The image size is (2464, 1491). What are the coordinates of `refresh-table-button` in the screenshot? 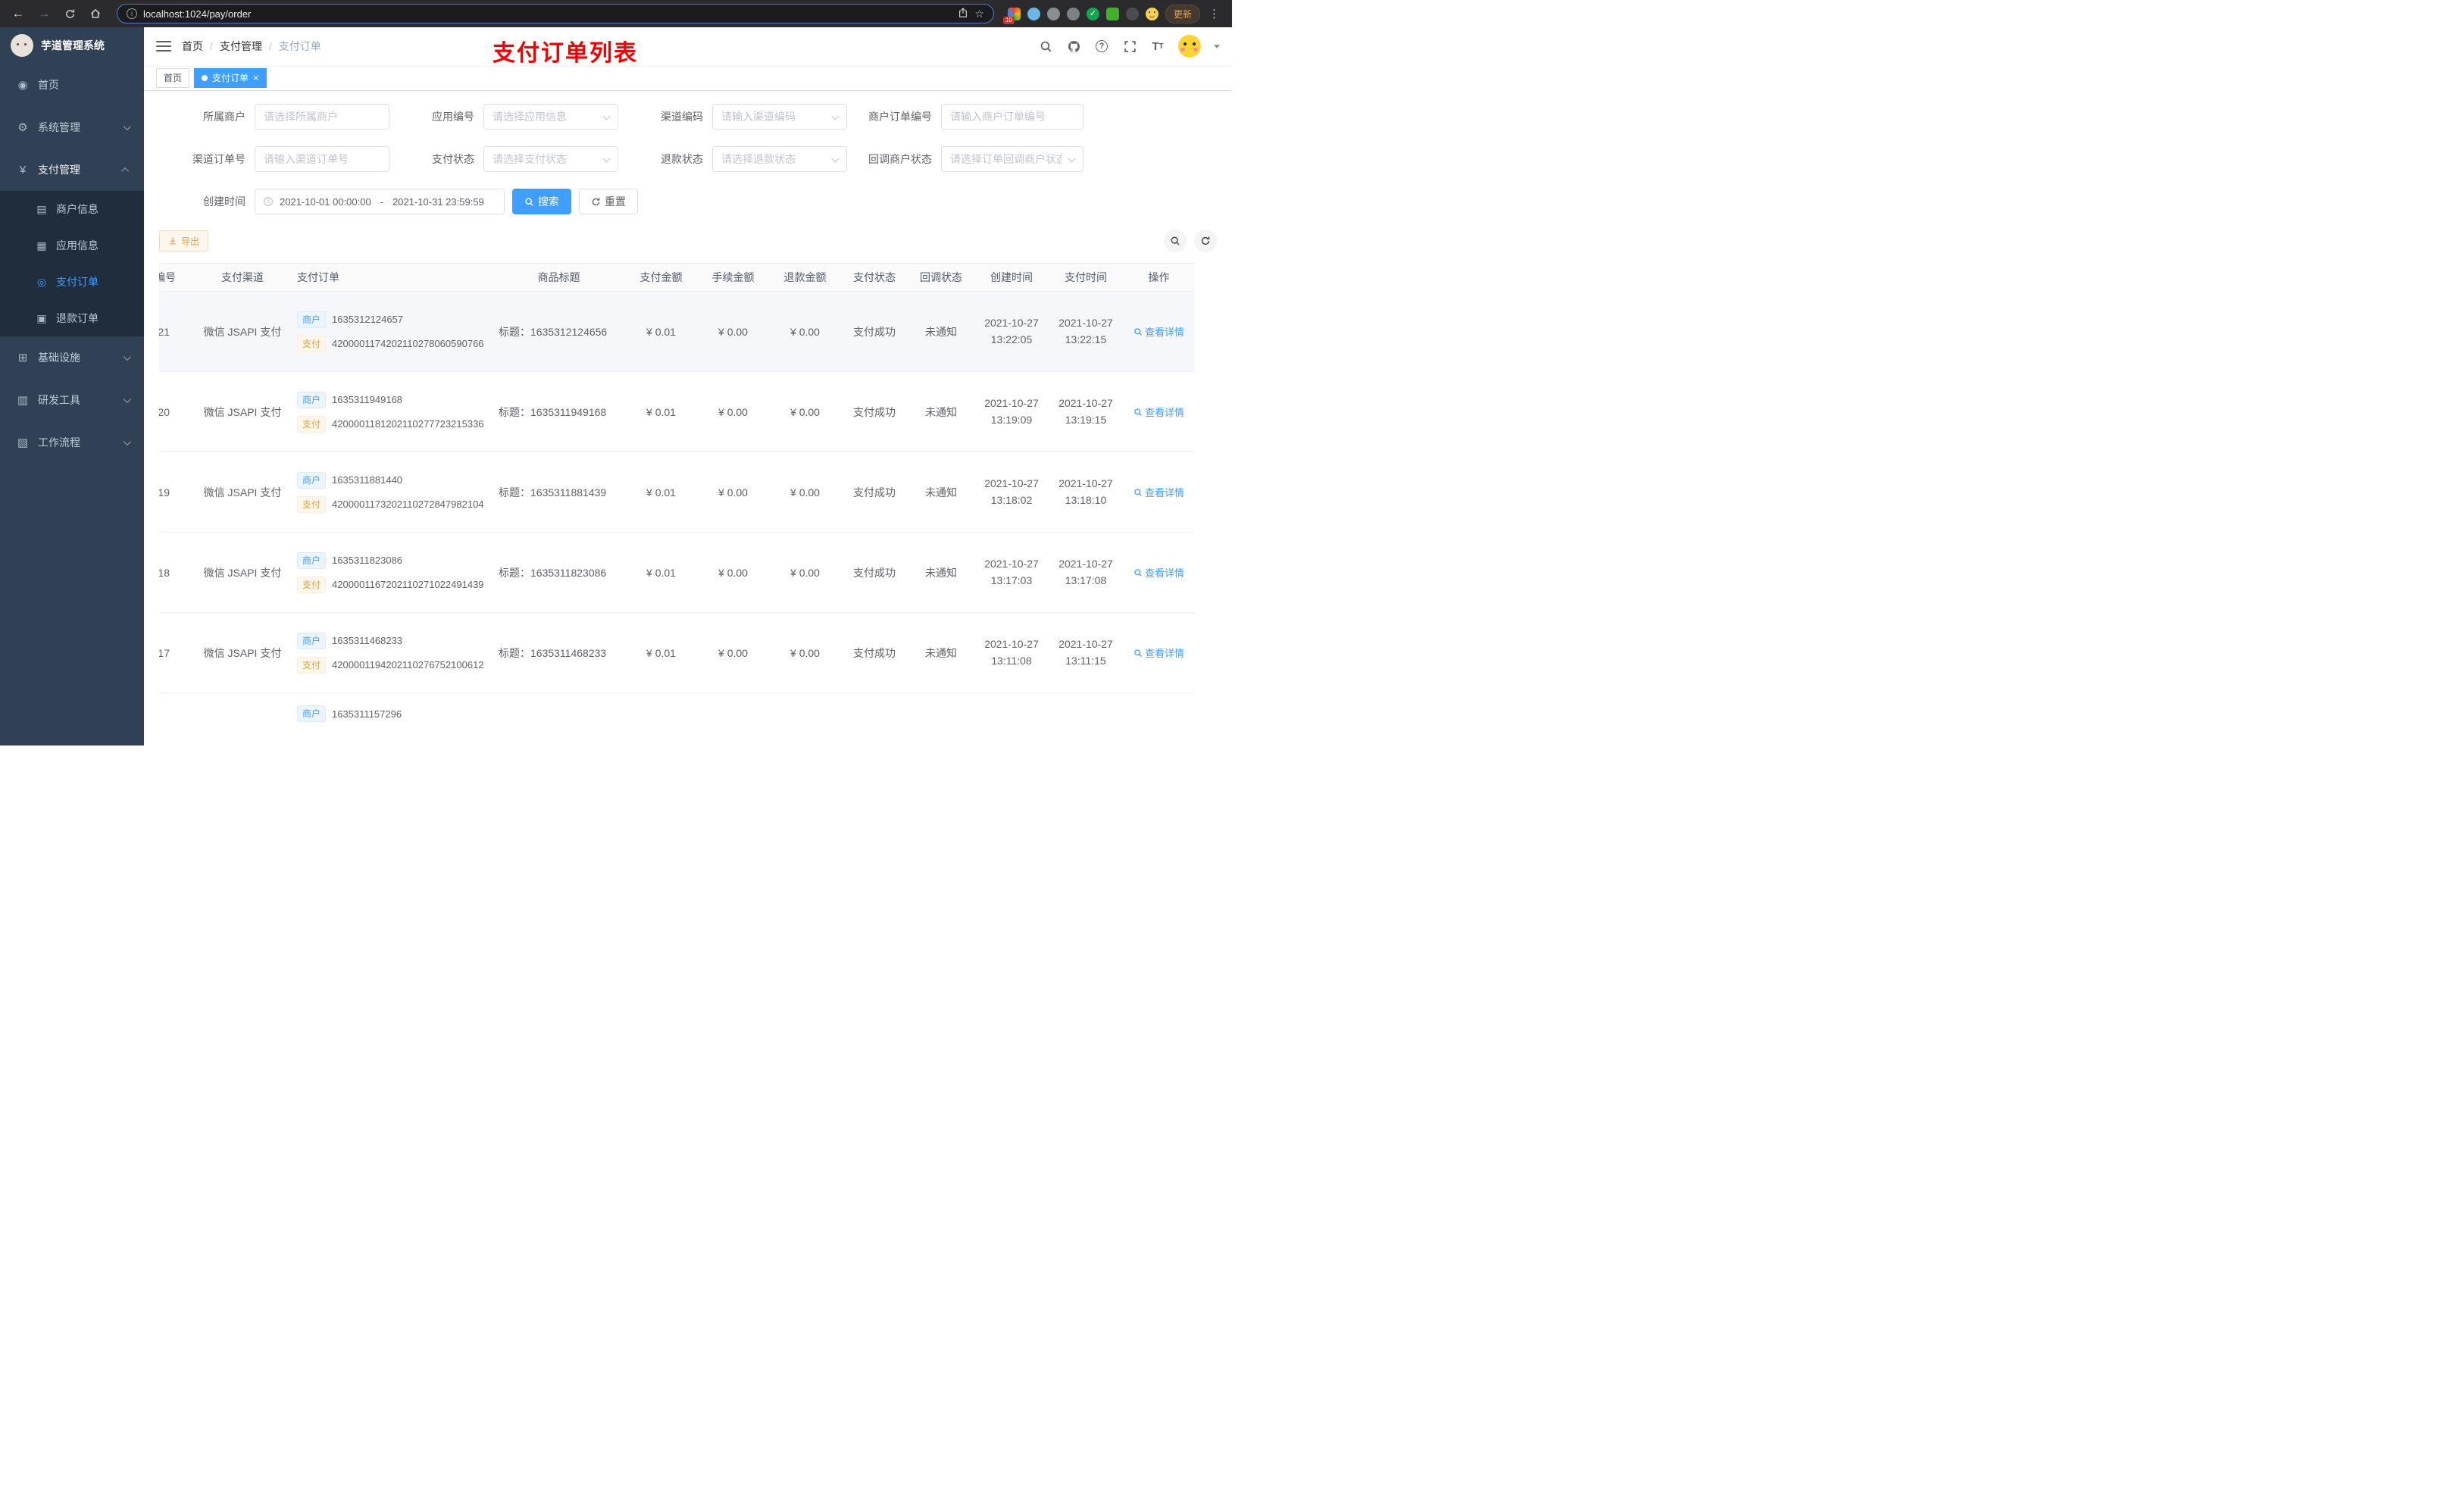 It's located at (1205, 241).